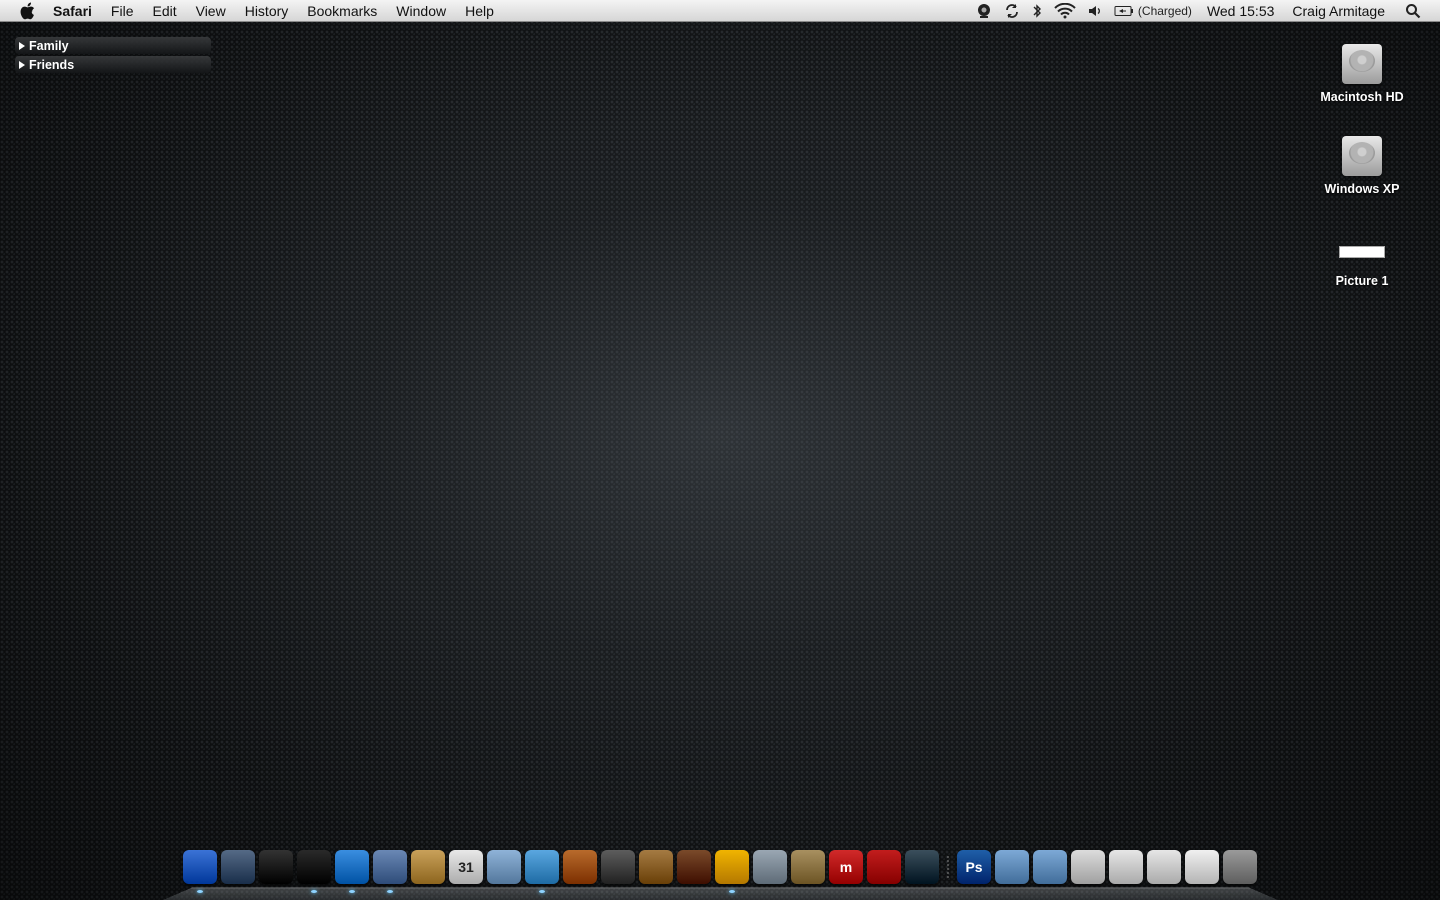 The height and width of the screenshot is (900, 1440). I want to click on screenshot-file-icon, so click(1362, 242).